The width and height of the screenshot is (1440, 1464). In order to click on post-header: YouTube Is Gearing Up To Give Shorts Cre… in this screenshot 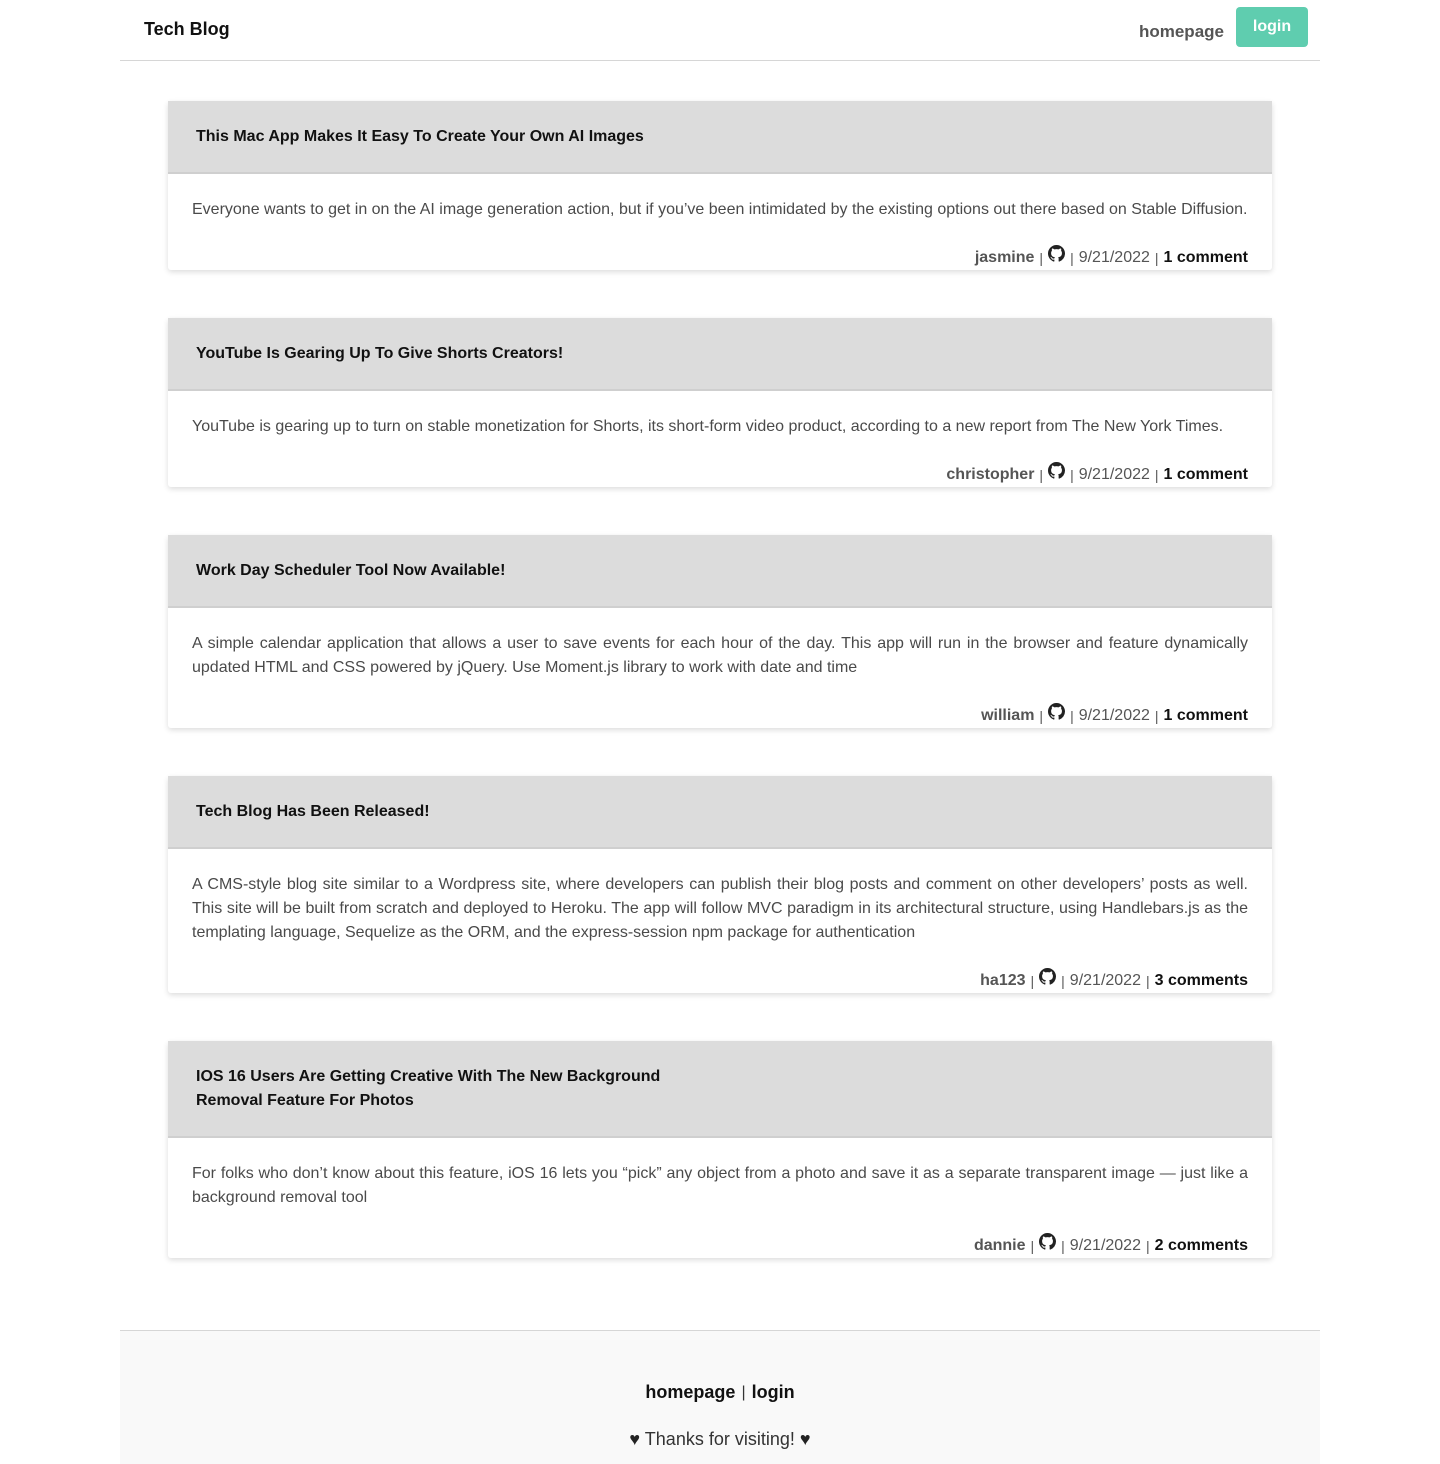, I will do `click(720, 354)`.